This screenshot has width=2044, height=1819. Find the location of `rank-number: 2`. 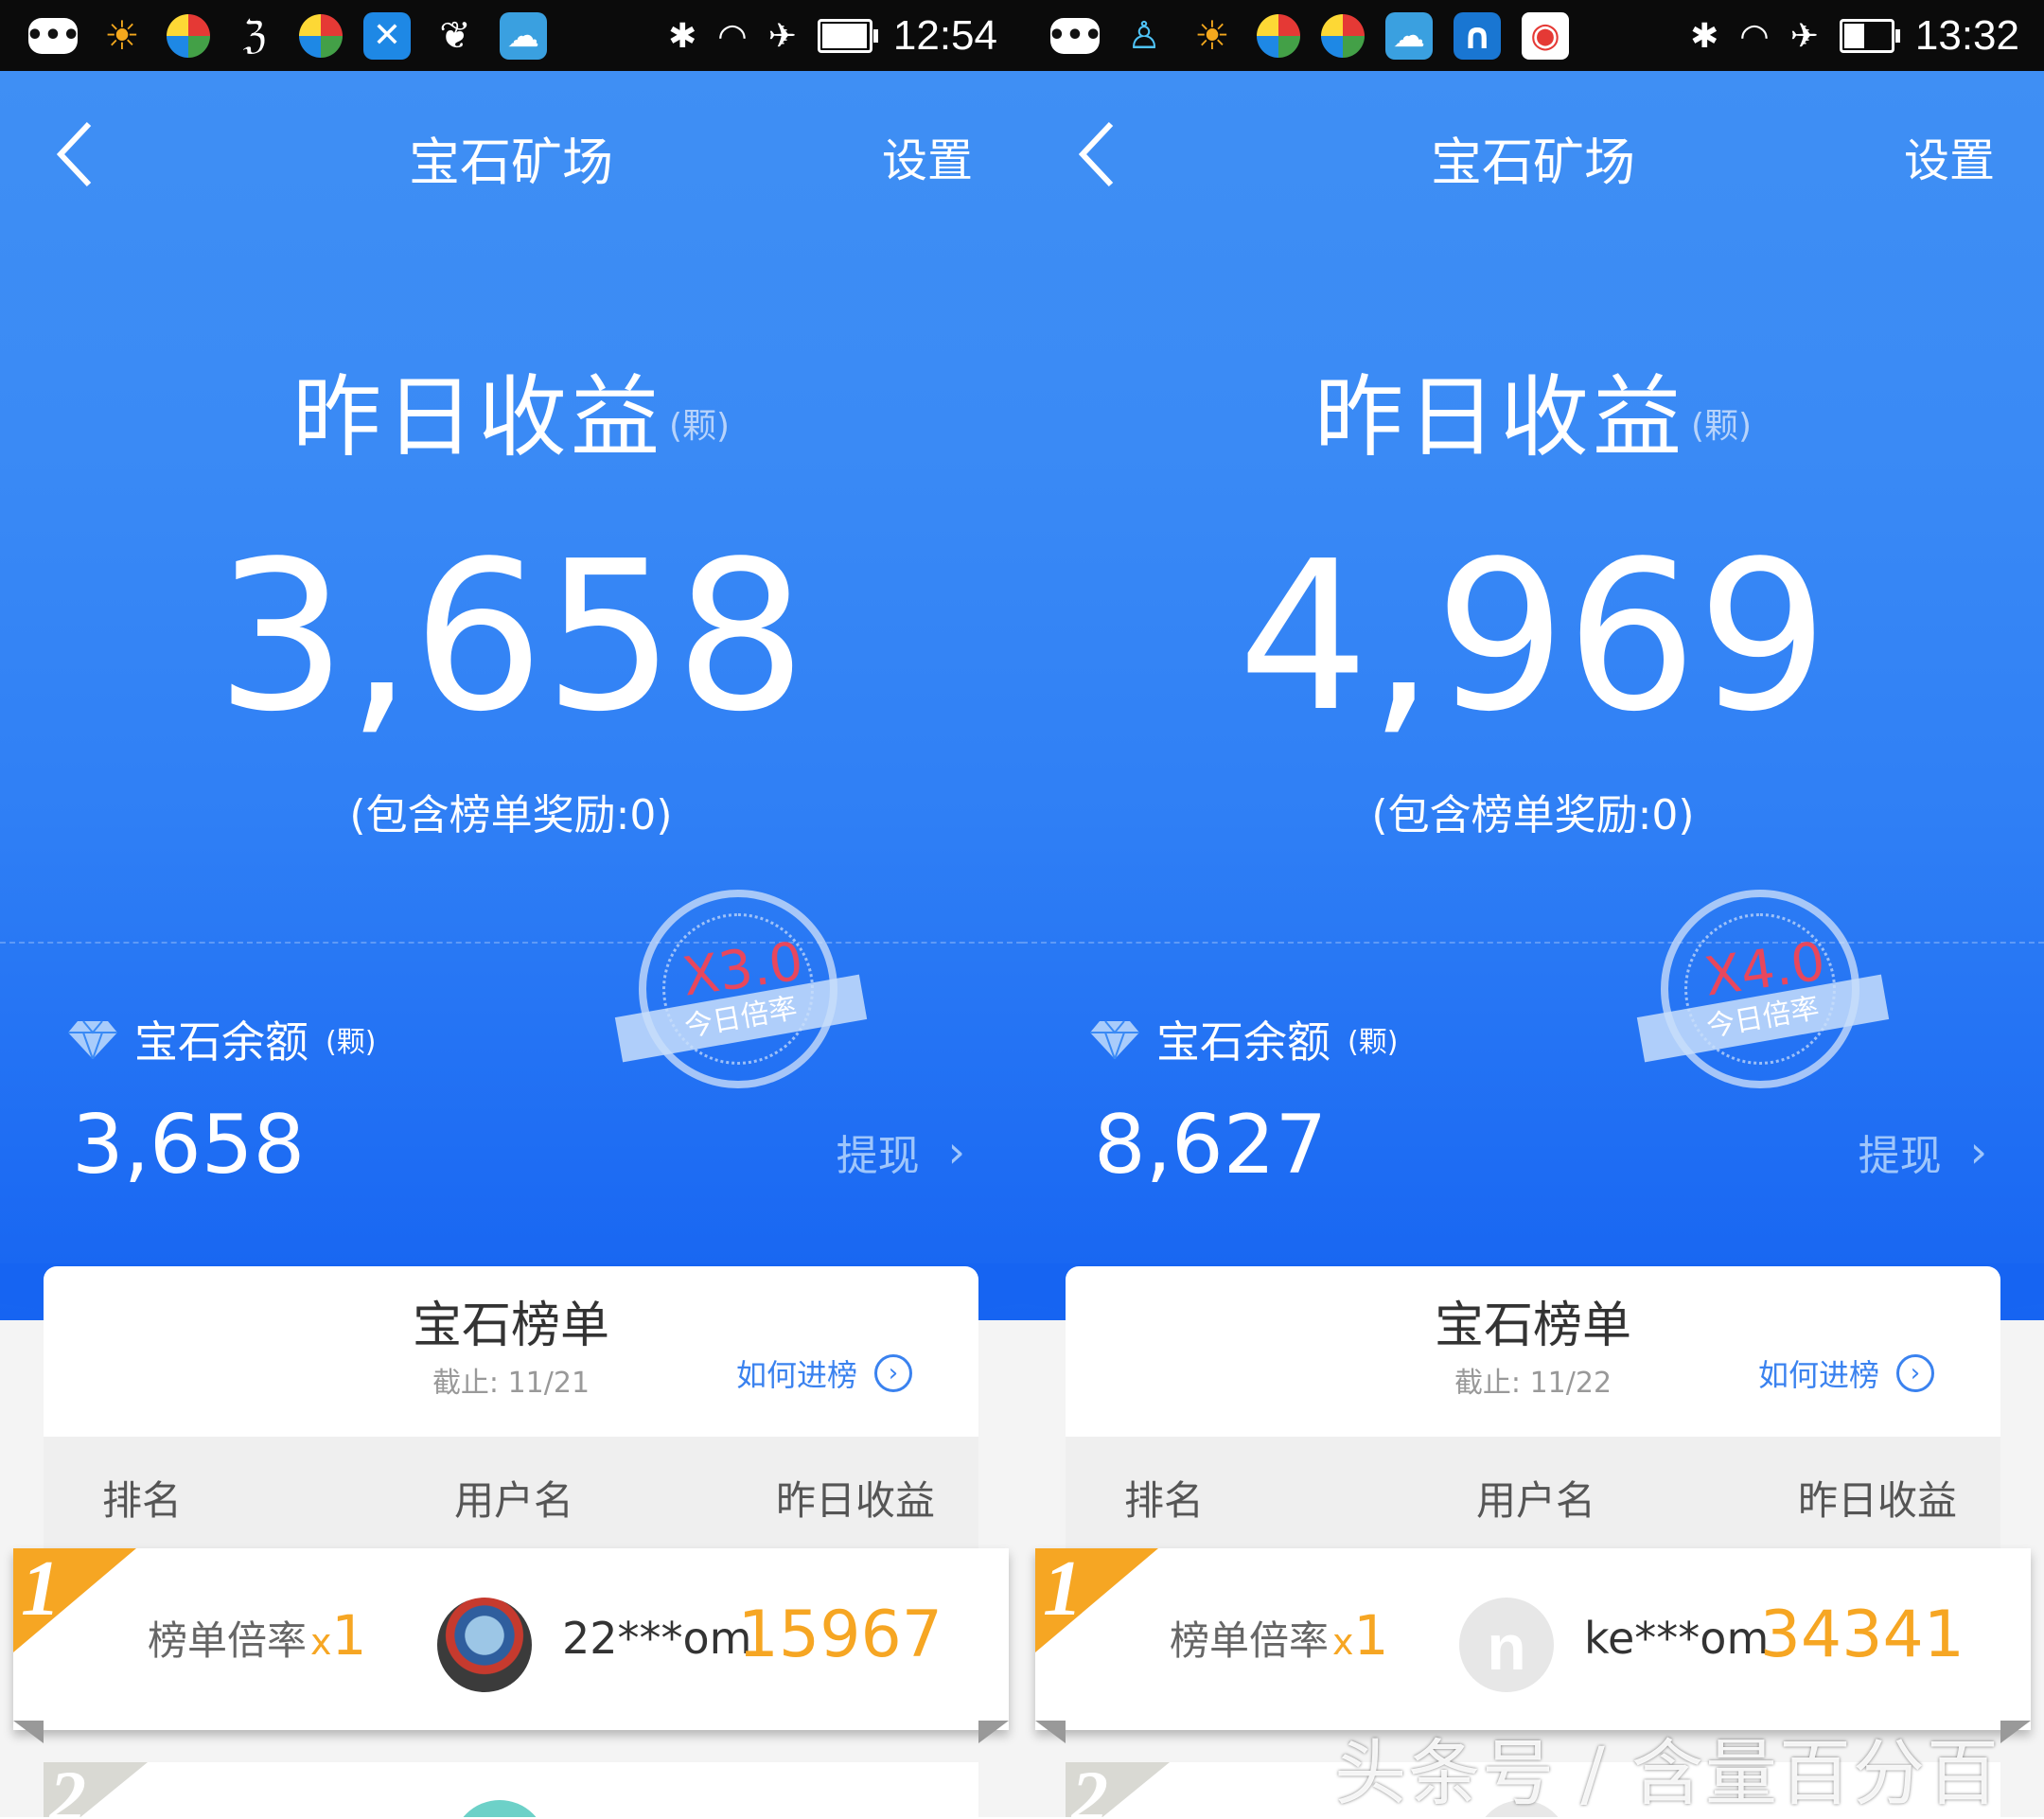

rank-number: 2 is located at coordinates (1089, 1787).